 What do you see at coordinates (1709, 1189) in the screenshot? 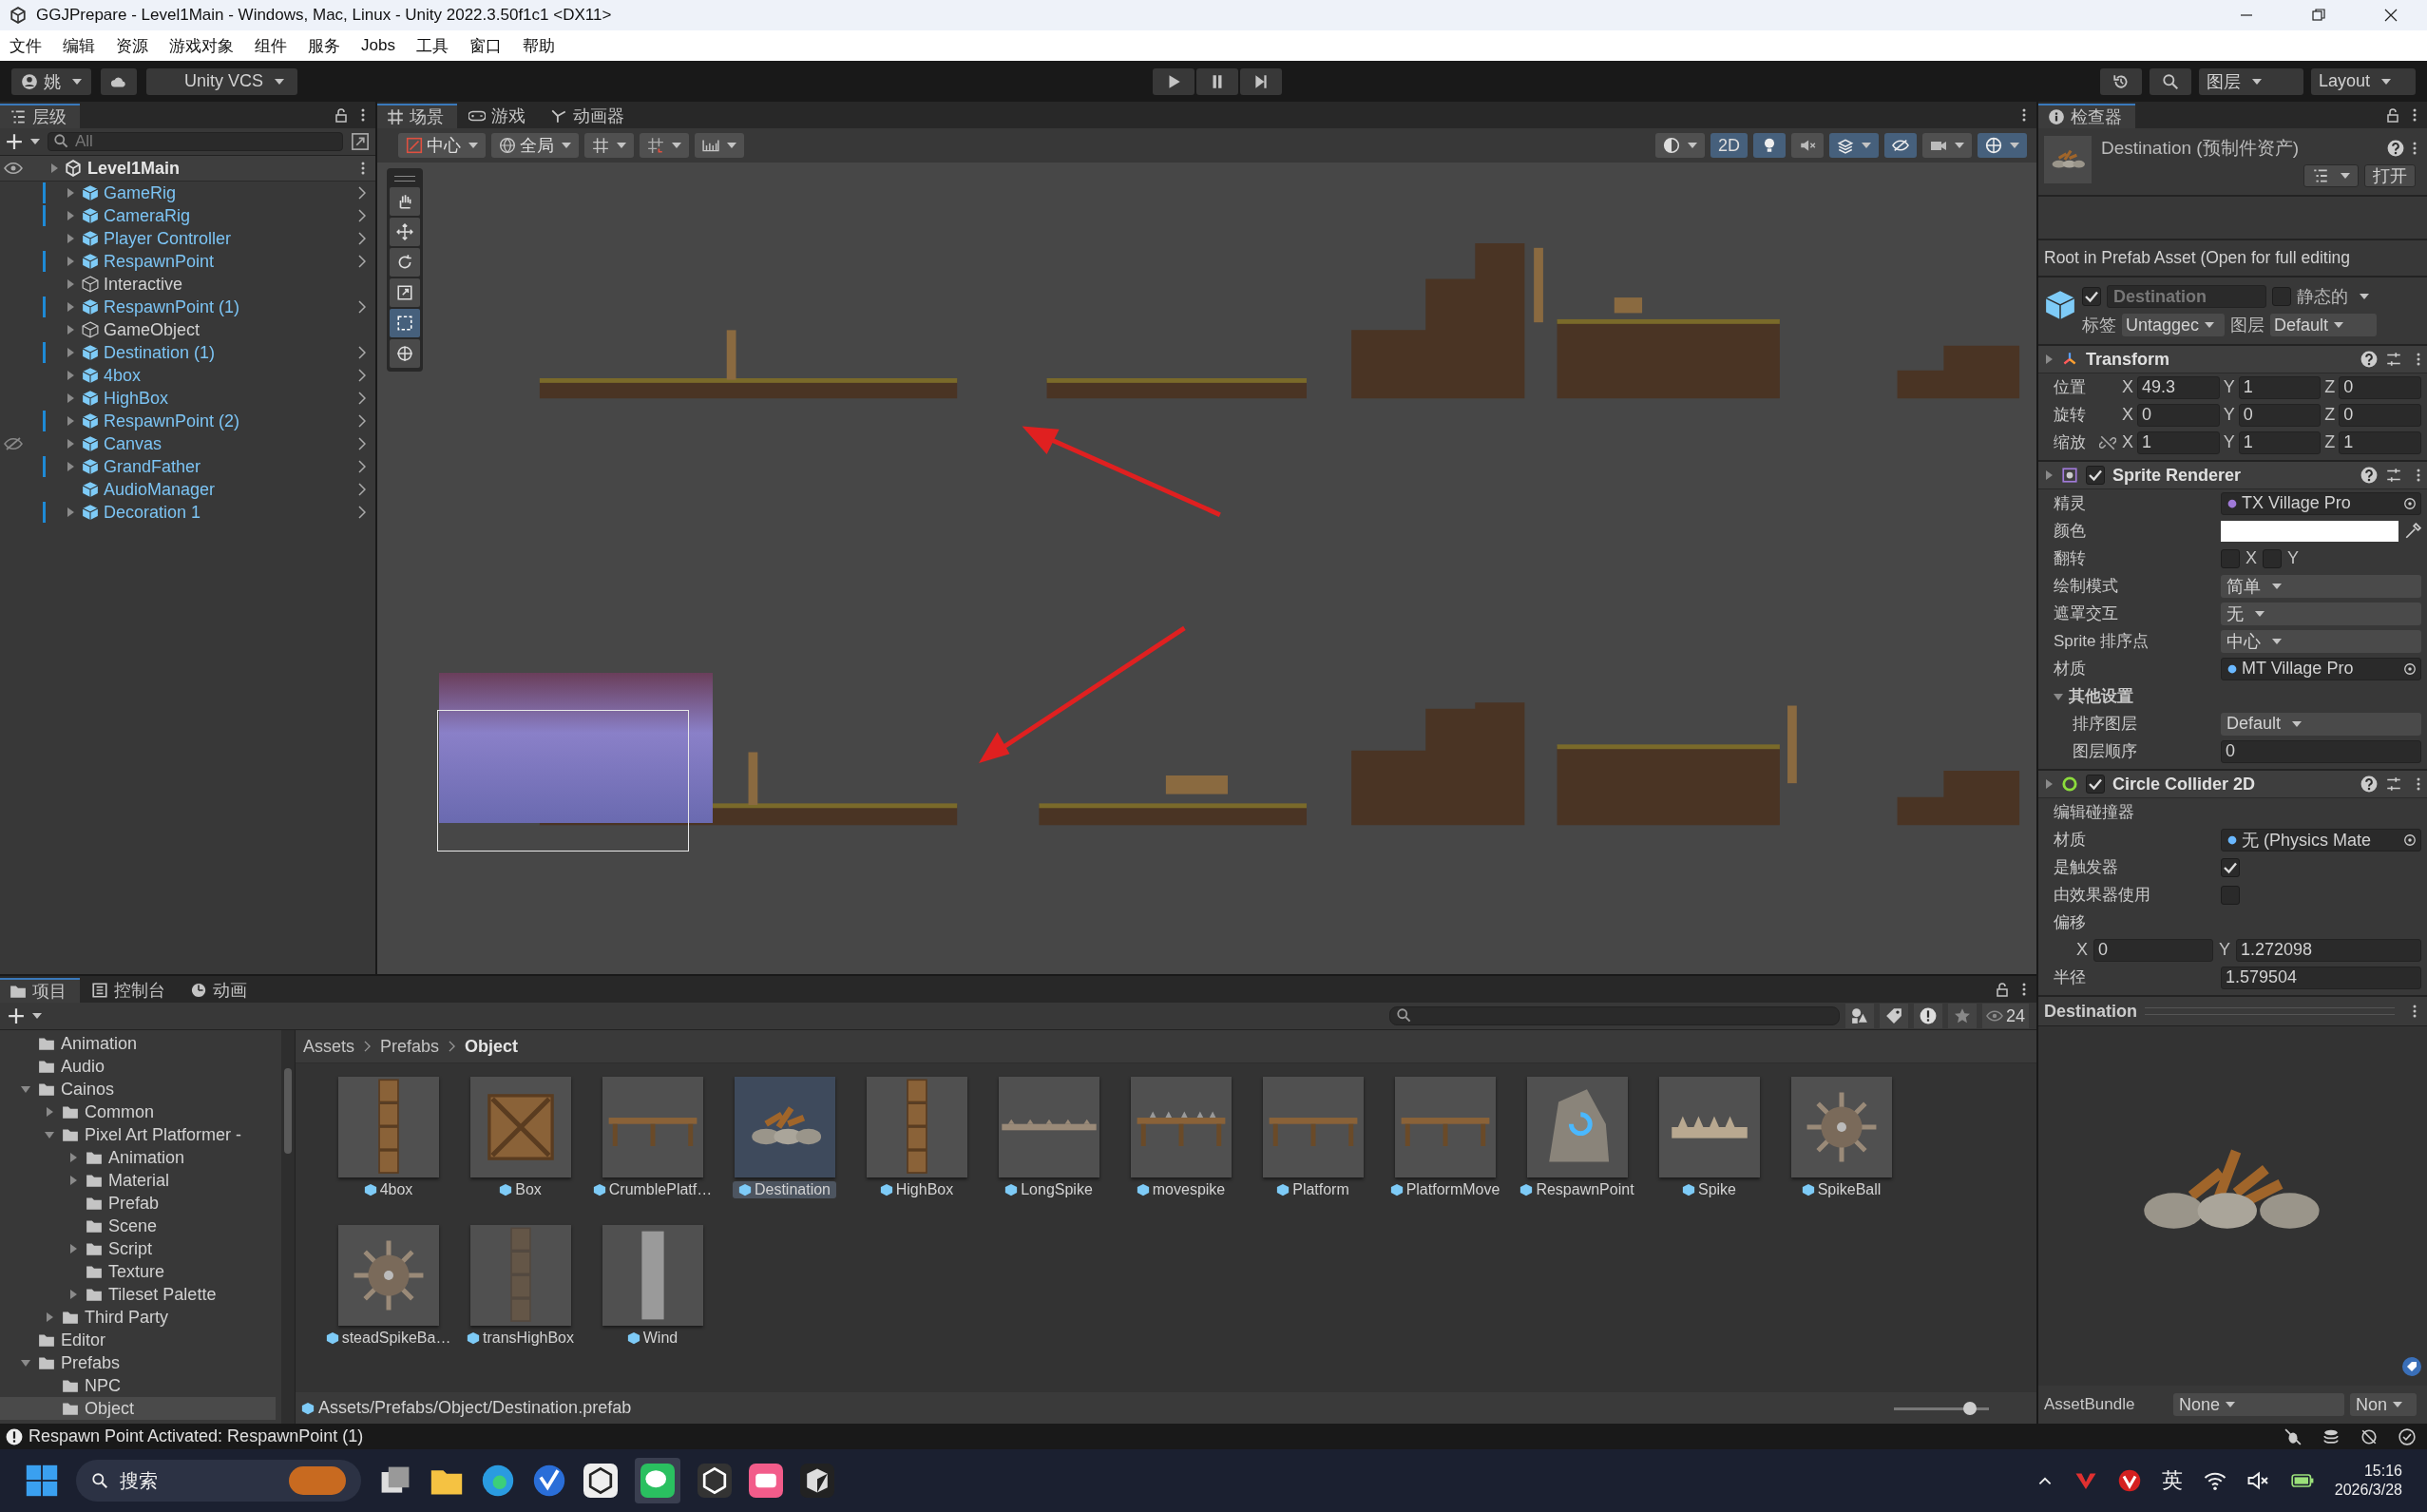
I see `asset-name: Spike` at bounding box center [1709, 1189].